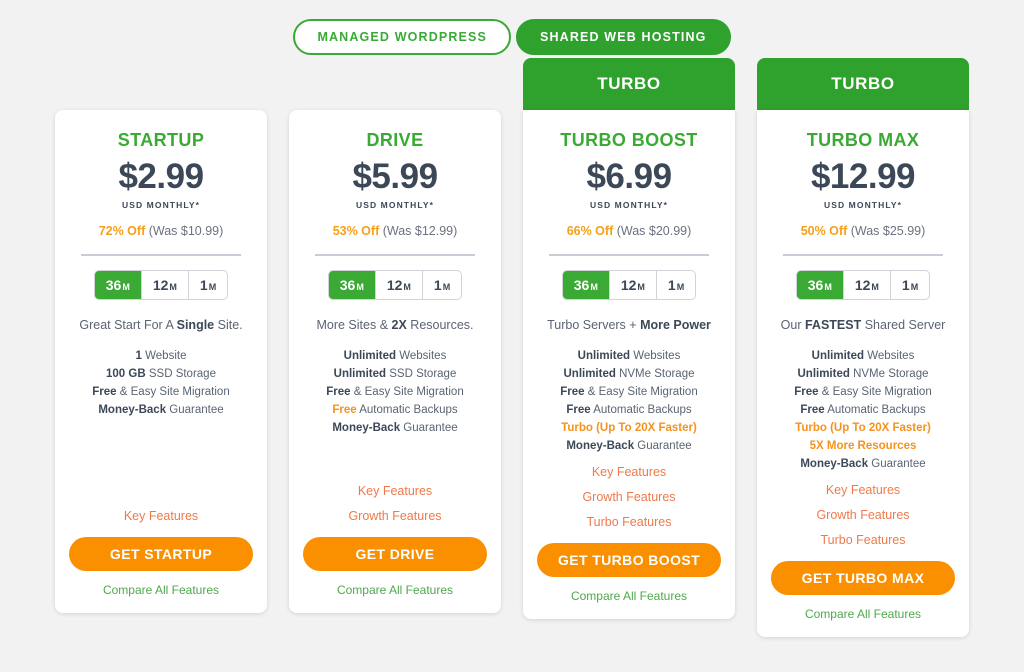 This screenshot has height=672, width=1024. Describe the element at coordinates (863, 577) in the screenshot. I see `purchase-button: GET TURBO MAX` at that location.